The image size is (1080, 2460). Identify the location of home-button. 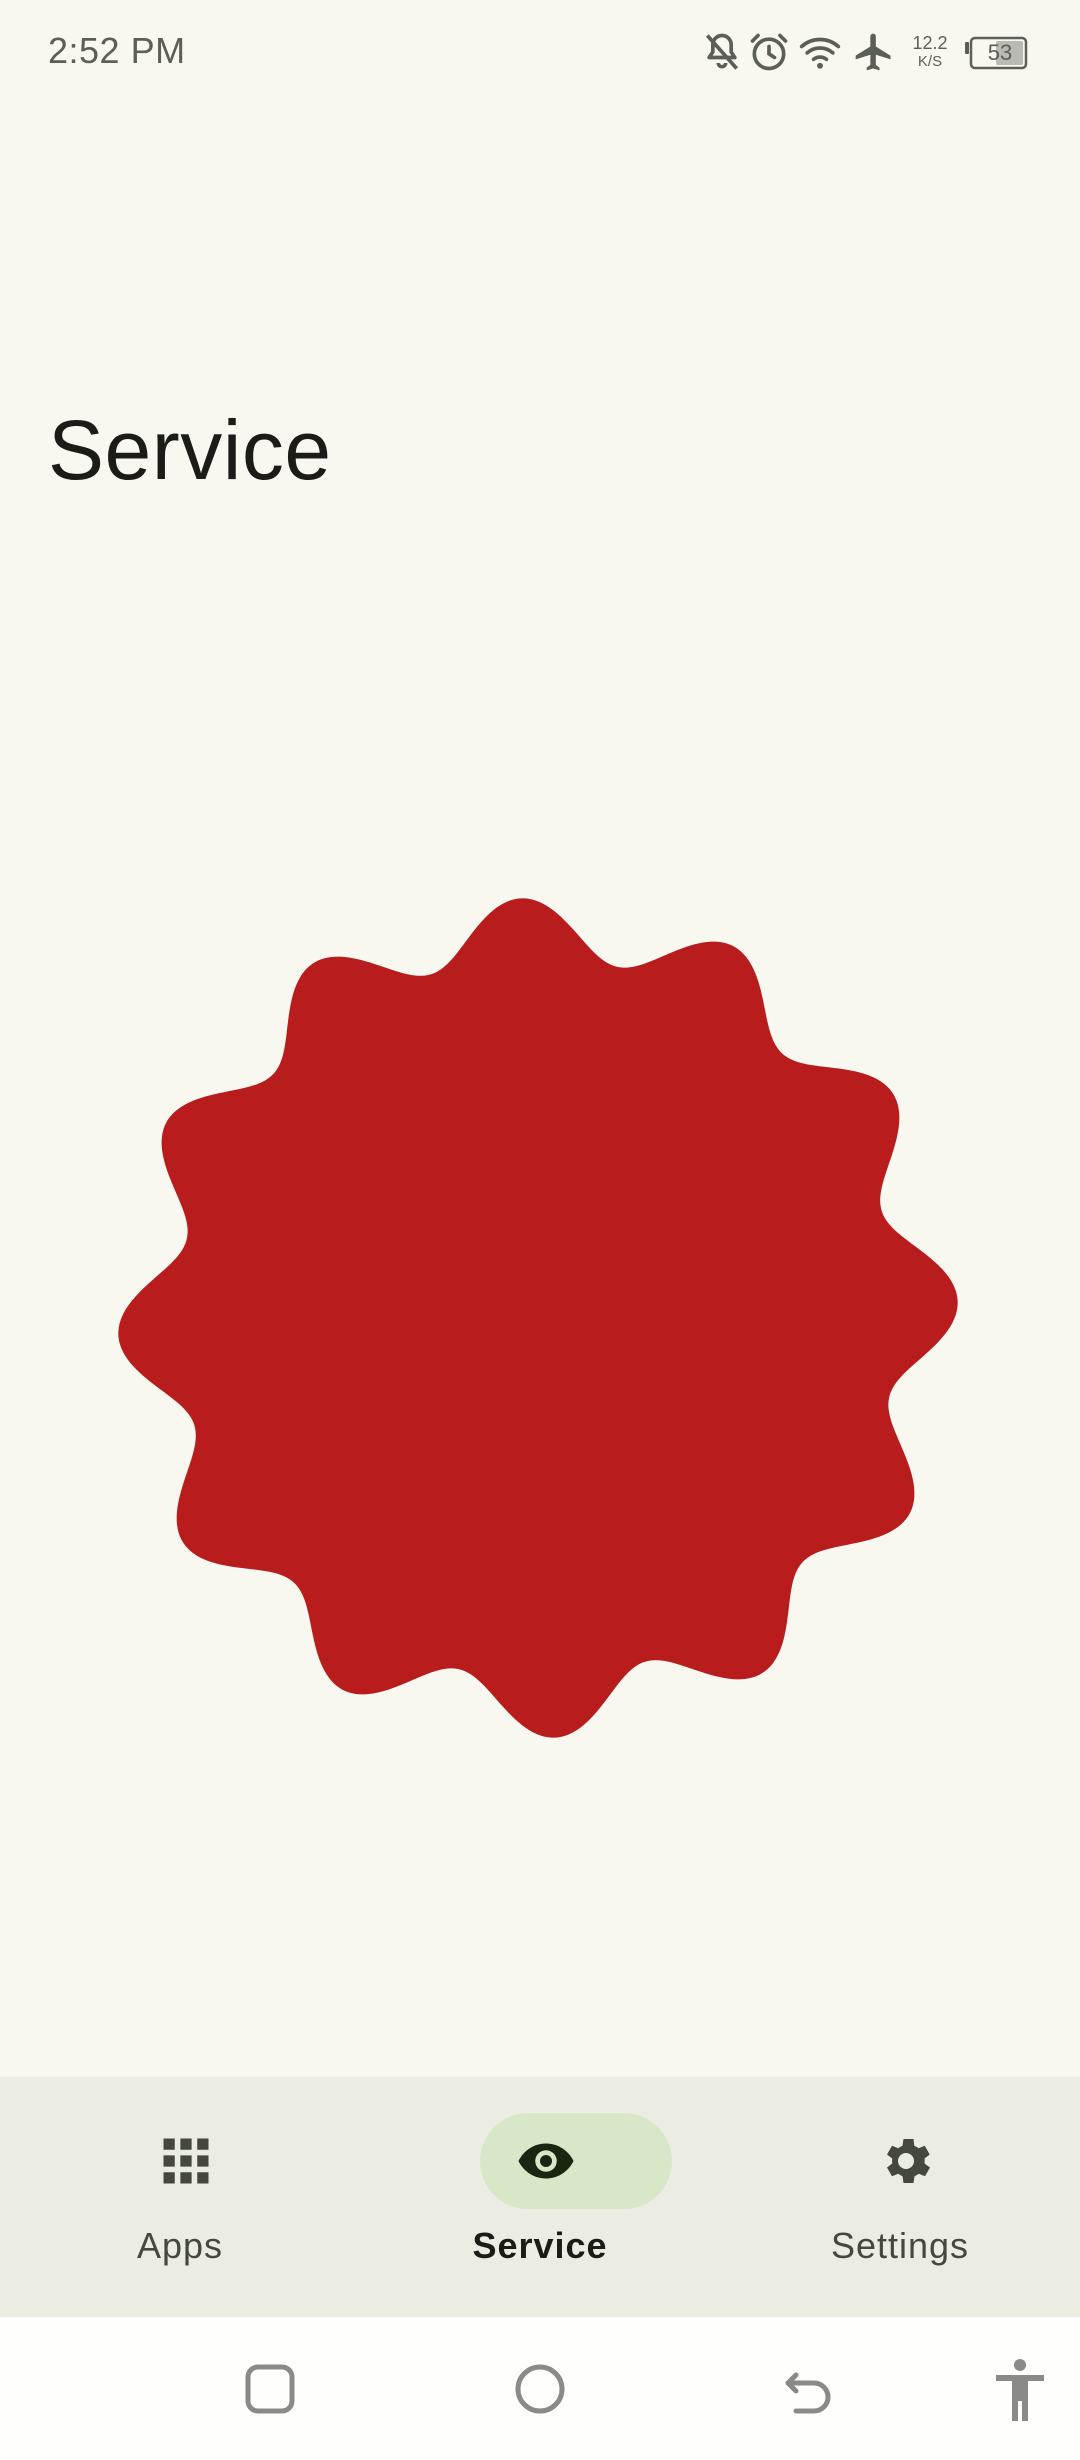
(540, 2389).